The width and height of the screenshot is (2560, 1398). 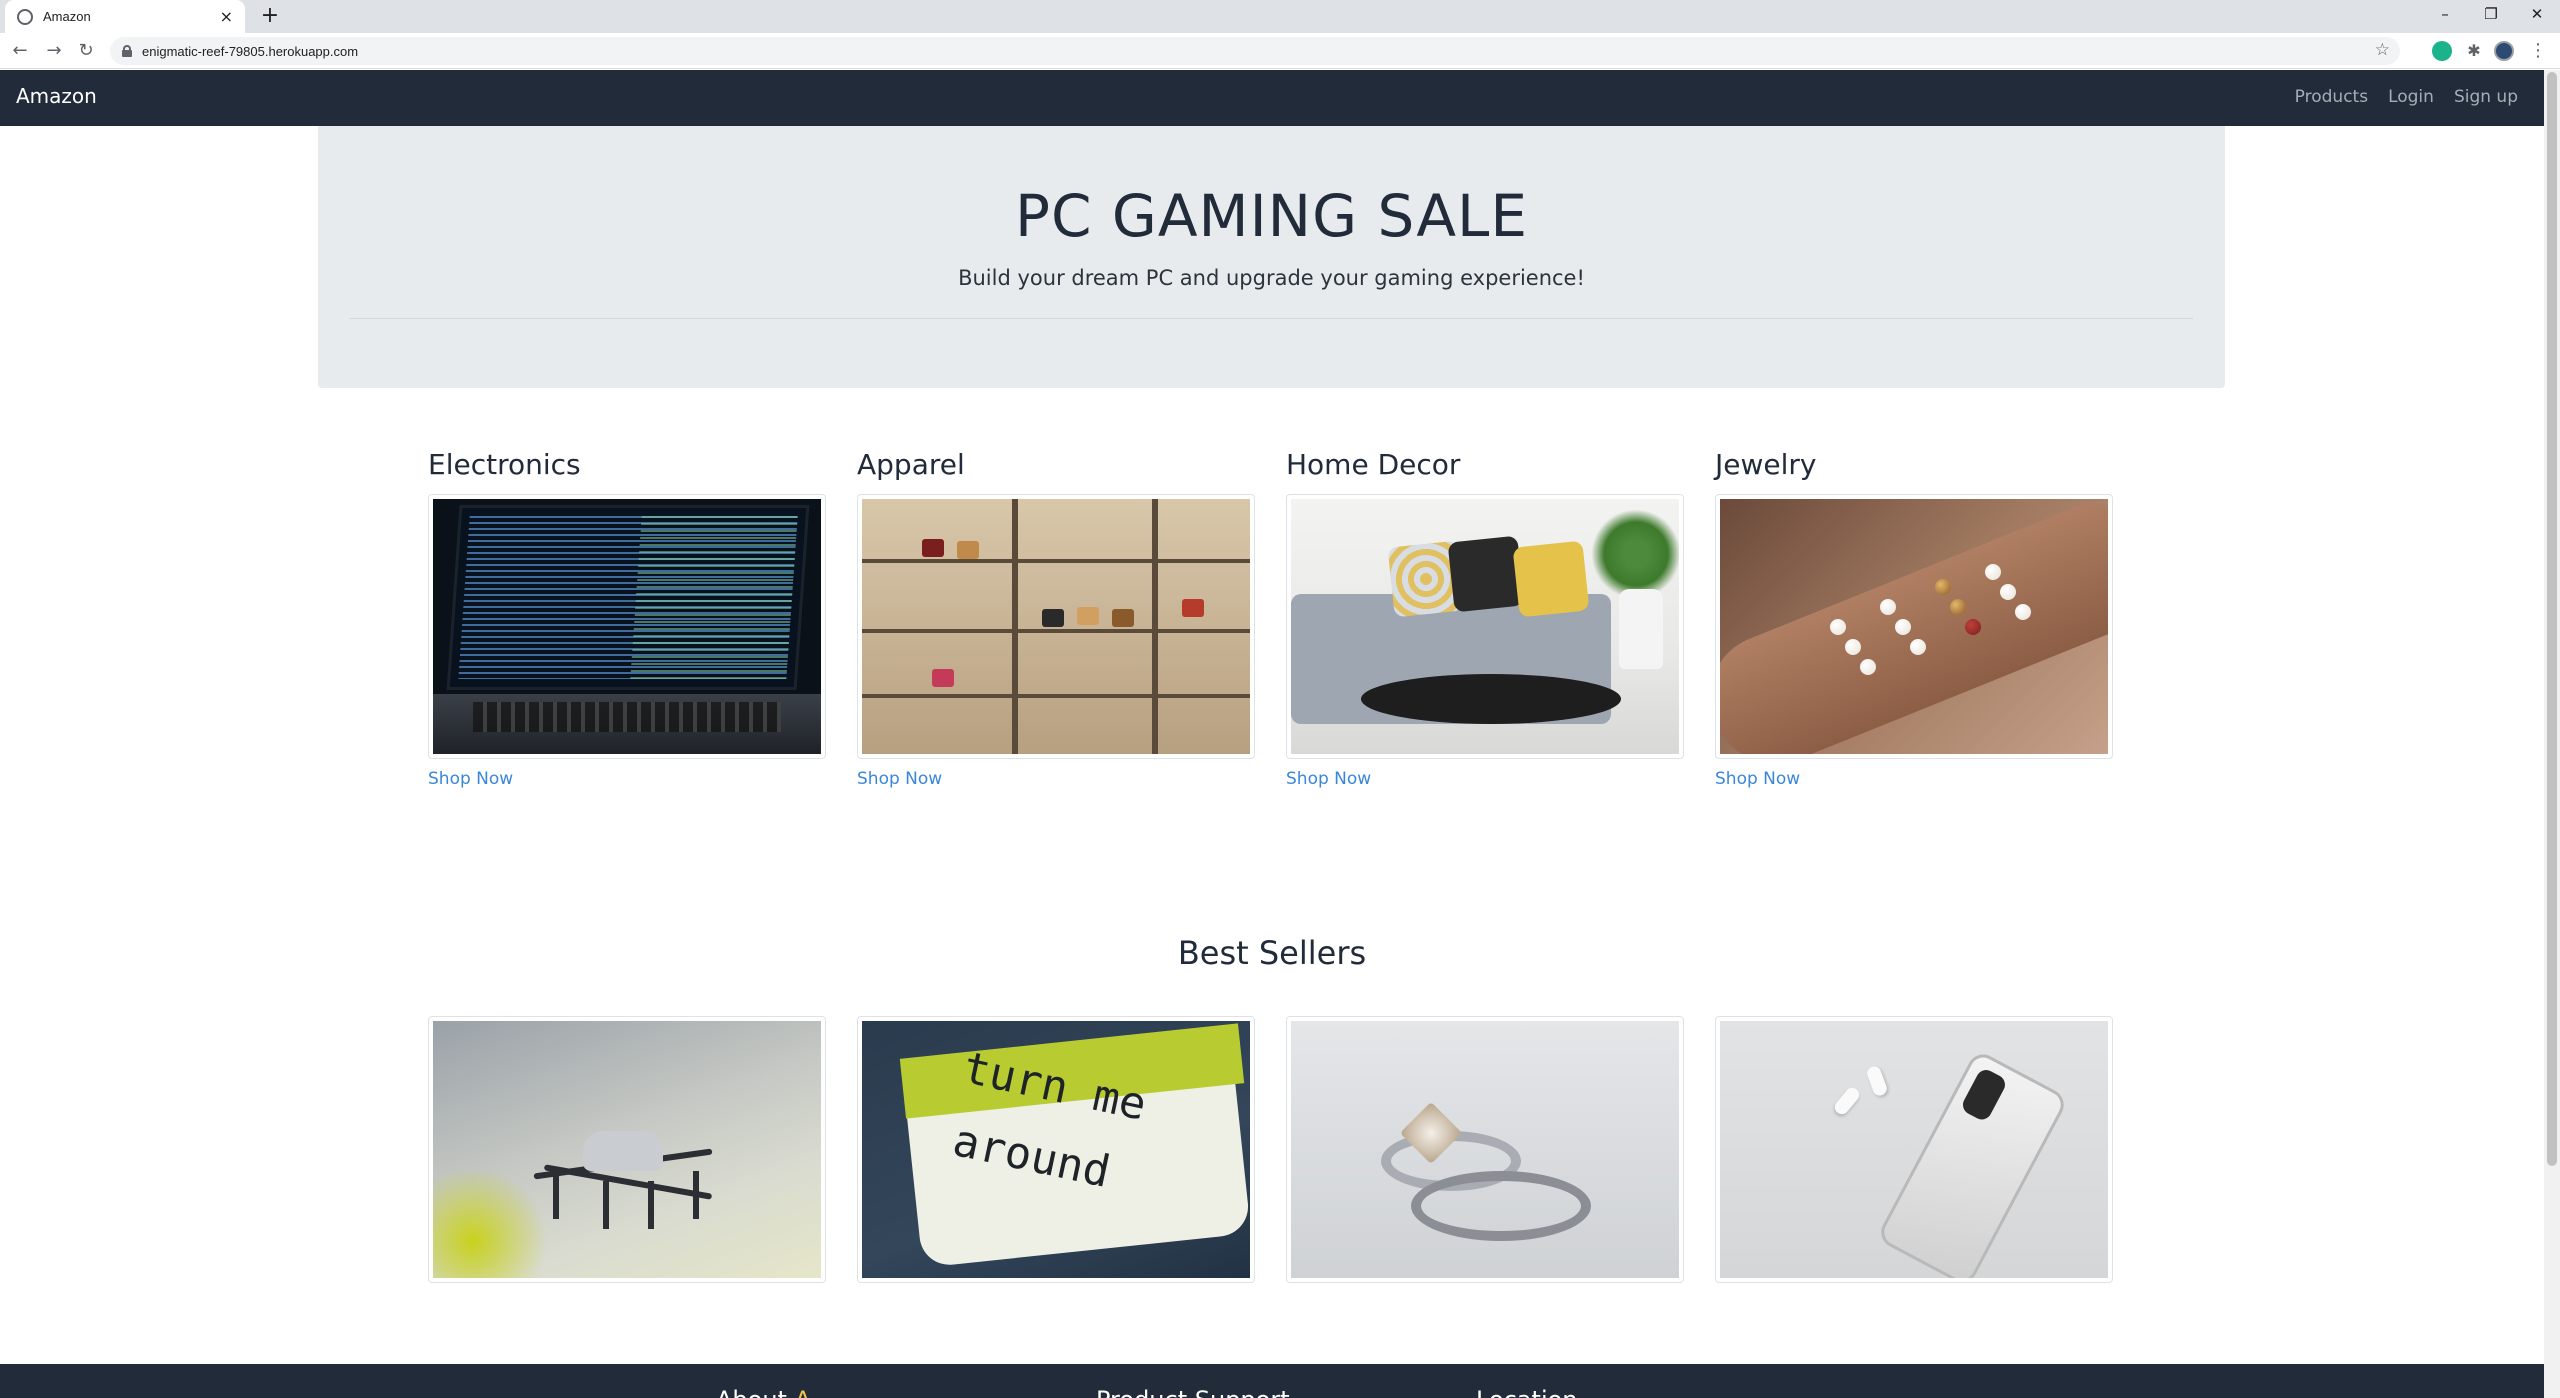 I want to click on page-scrollbar, so click(x=2552, y=734).